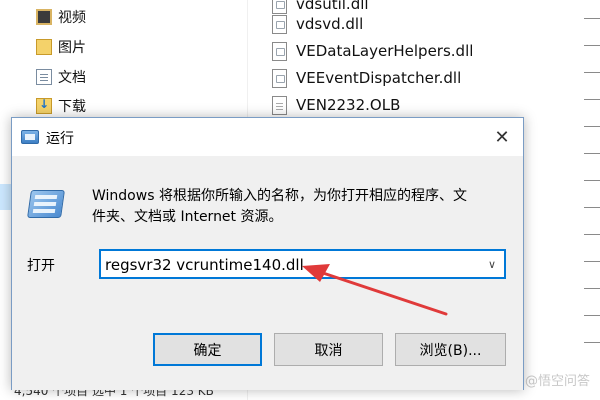 The height and width of the screenshot is (400, 600). Describe the element at coordinates (267, 137) in the screenshot. I see `dialog-titlebar: 运行 ✕` at that location.